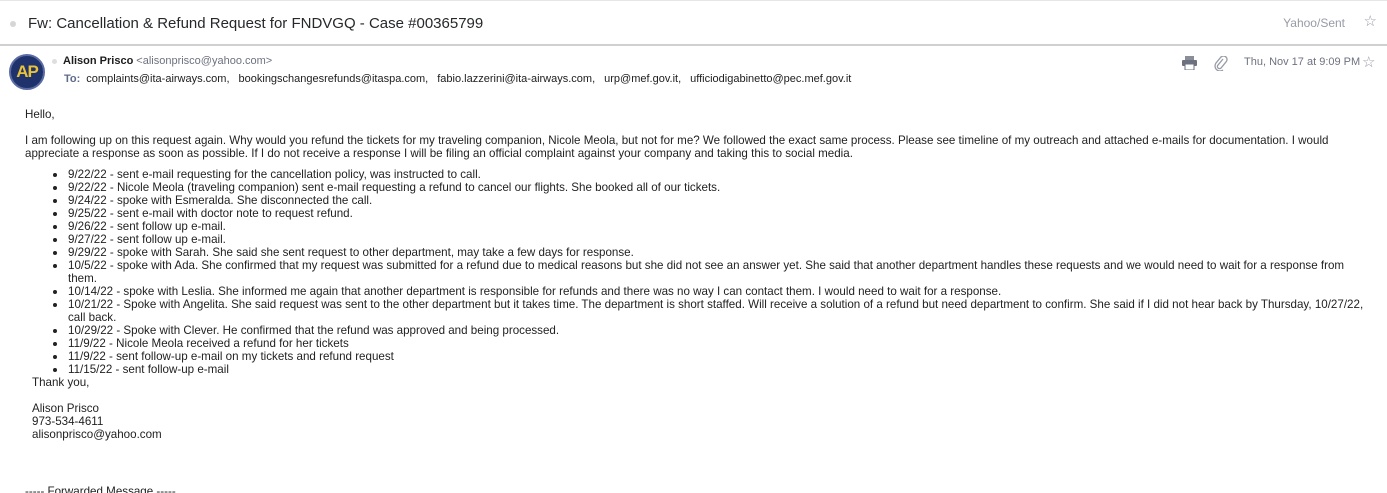  Describe the element at coordinates (40, 114) in the screenshot. I see `greeting: Hello,` at that location.